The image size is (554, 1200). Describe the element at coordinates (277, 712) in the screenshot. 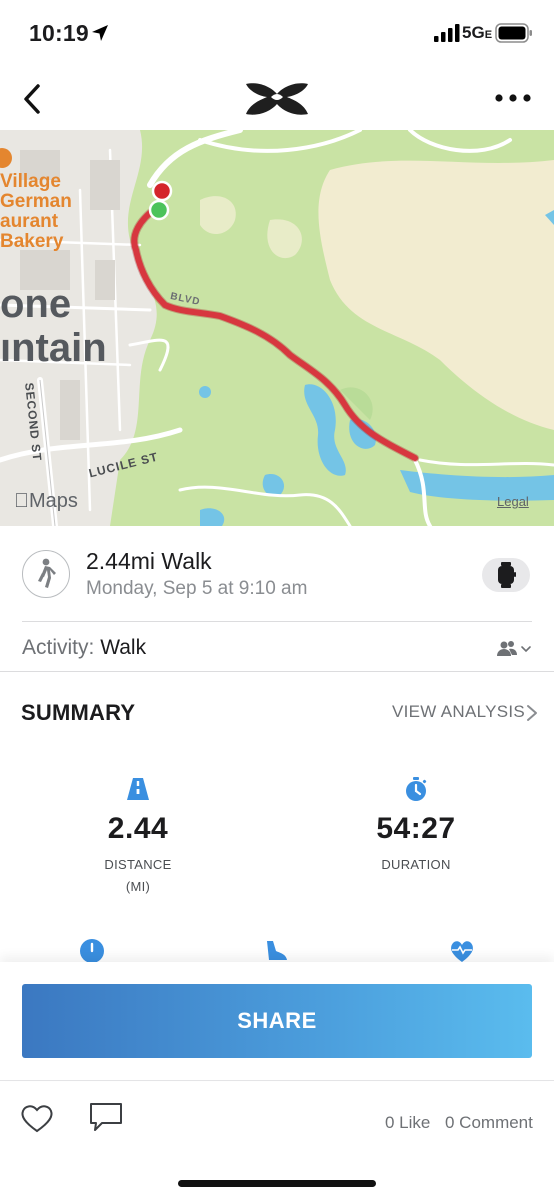

I see `summary-header: SUMMARY VIEW ANALYSIS` at that location.